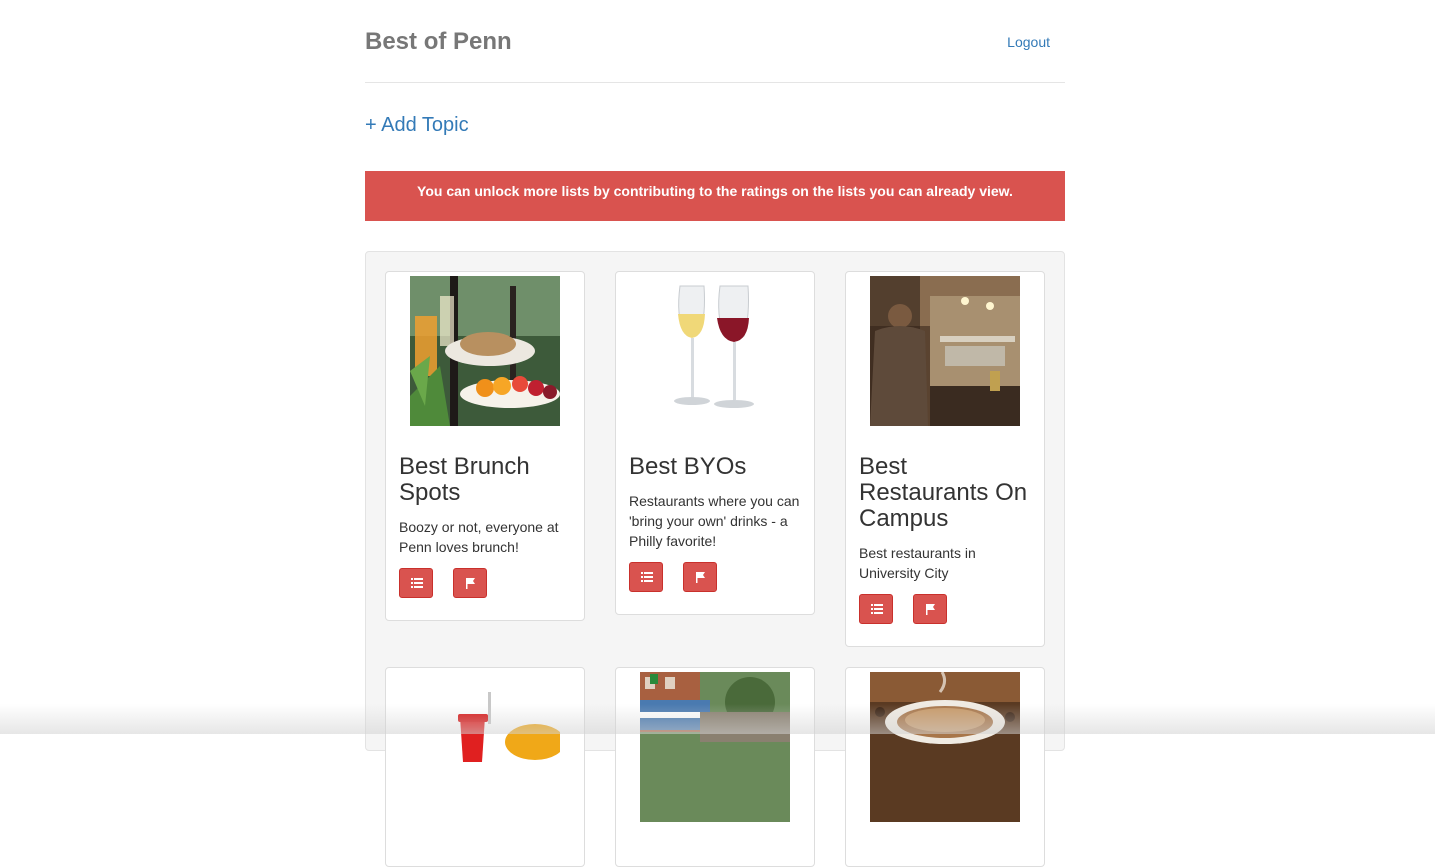  Describe the element at coordinates (716, 467) in the screenshot. I see `topic-title: Best BYOs` at that location.